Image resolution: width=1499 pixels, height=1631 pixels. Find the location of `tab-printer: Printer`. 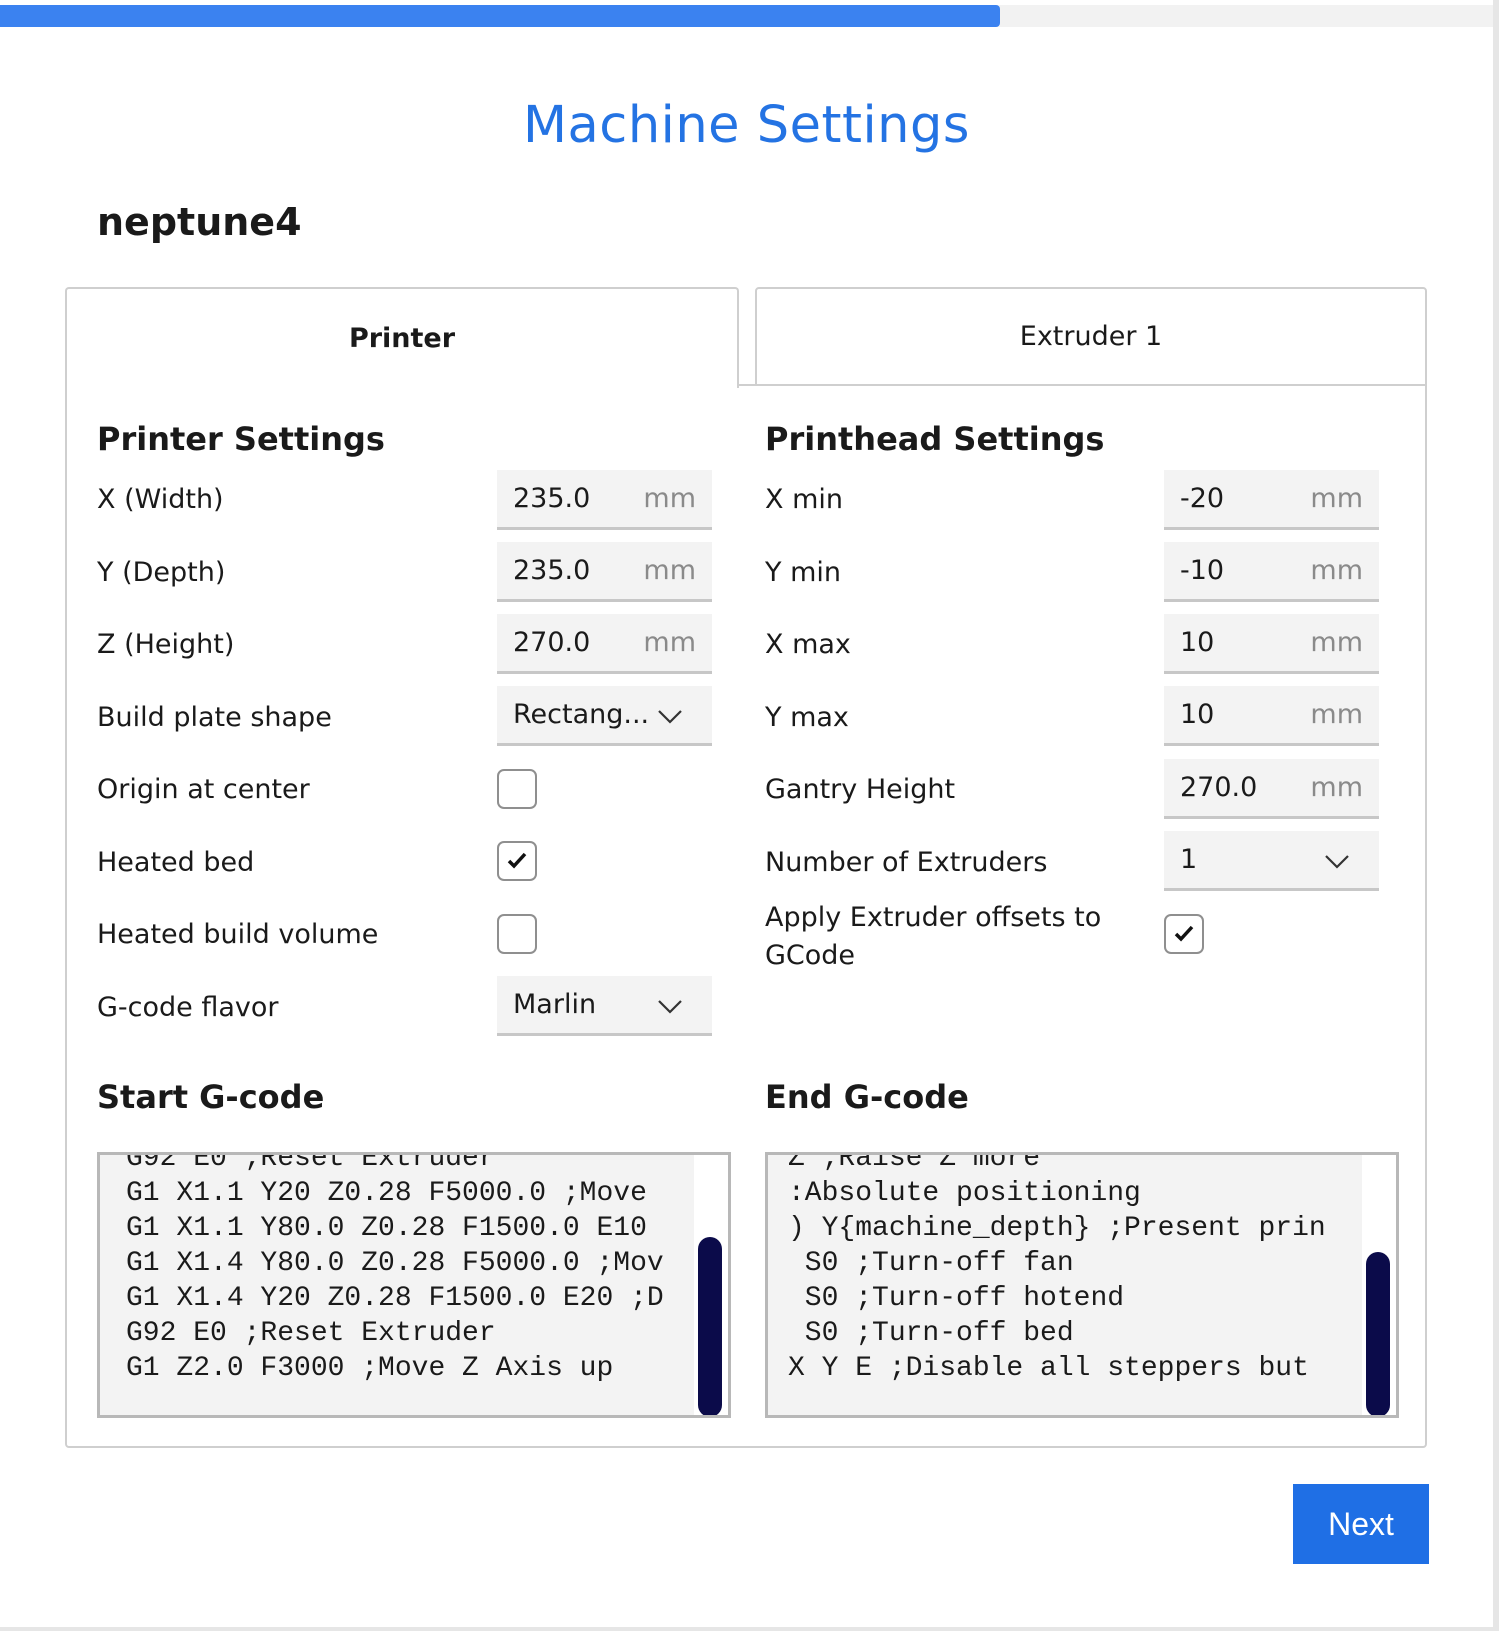

tab-printer: Printer is located at coordinates (402, 337).